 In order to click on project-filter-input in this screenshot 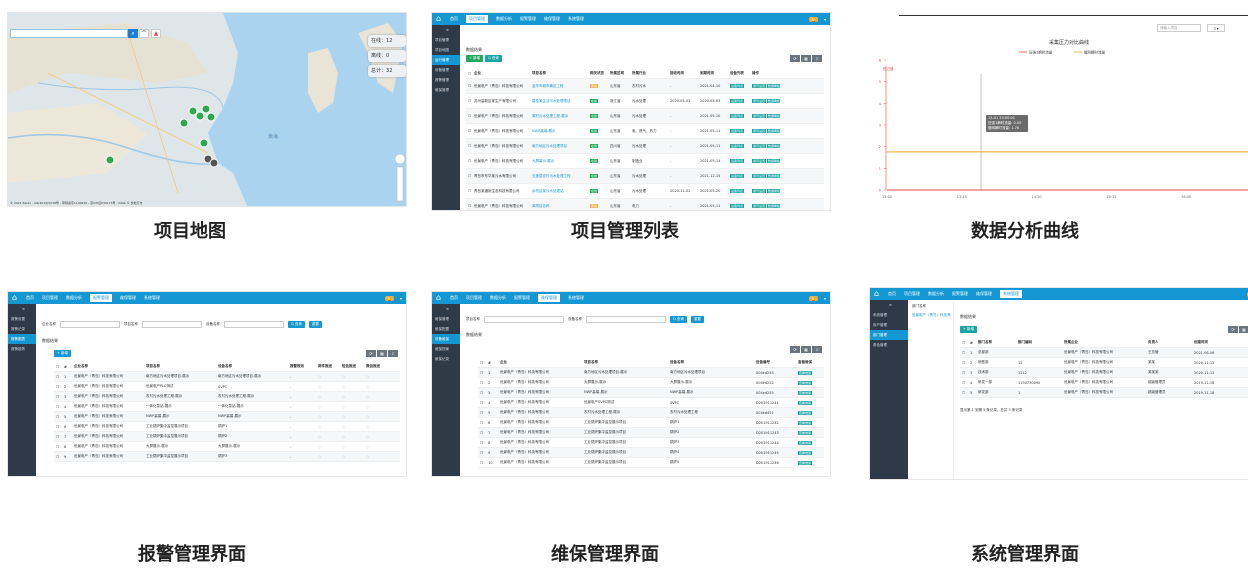, I will do `click(524, 319)`.